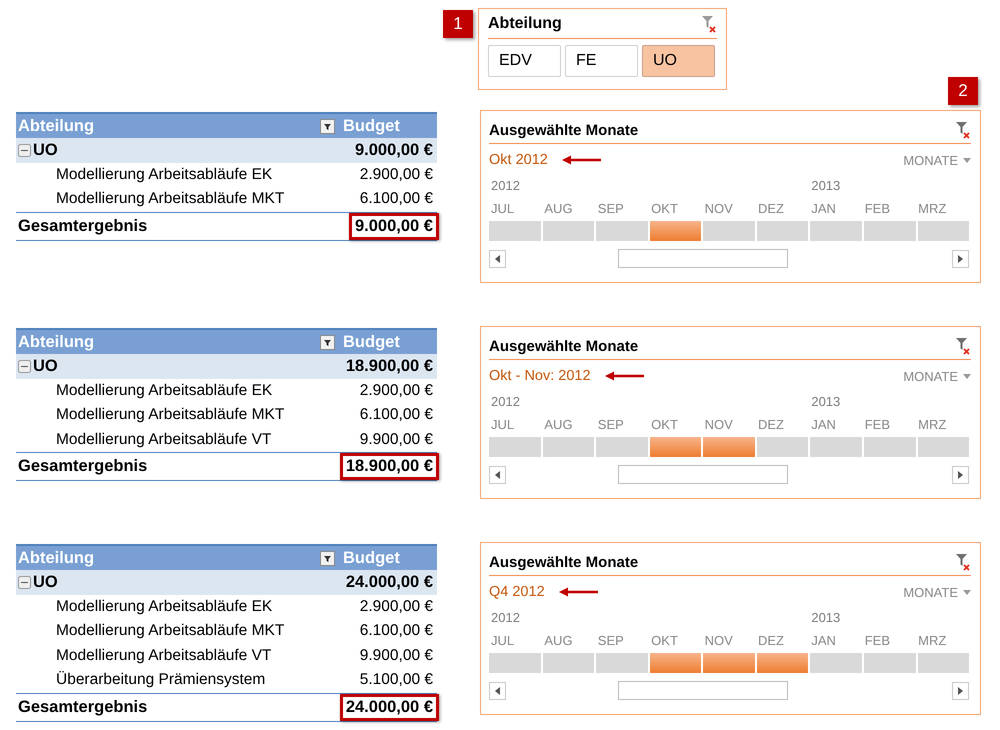 The width and height of the screenshot is (1000, 730). I want to click on year-label: 2013, so click(825, 401).